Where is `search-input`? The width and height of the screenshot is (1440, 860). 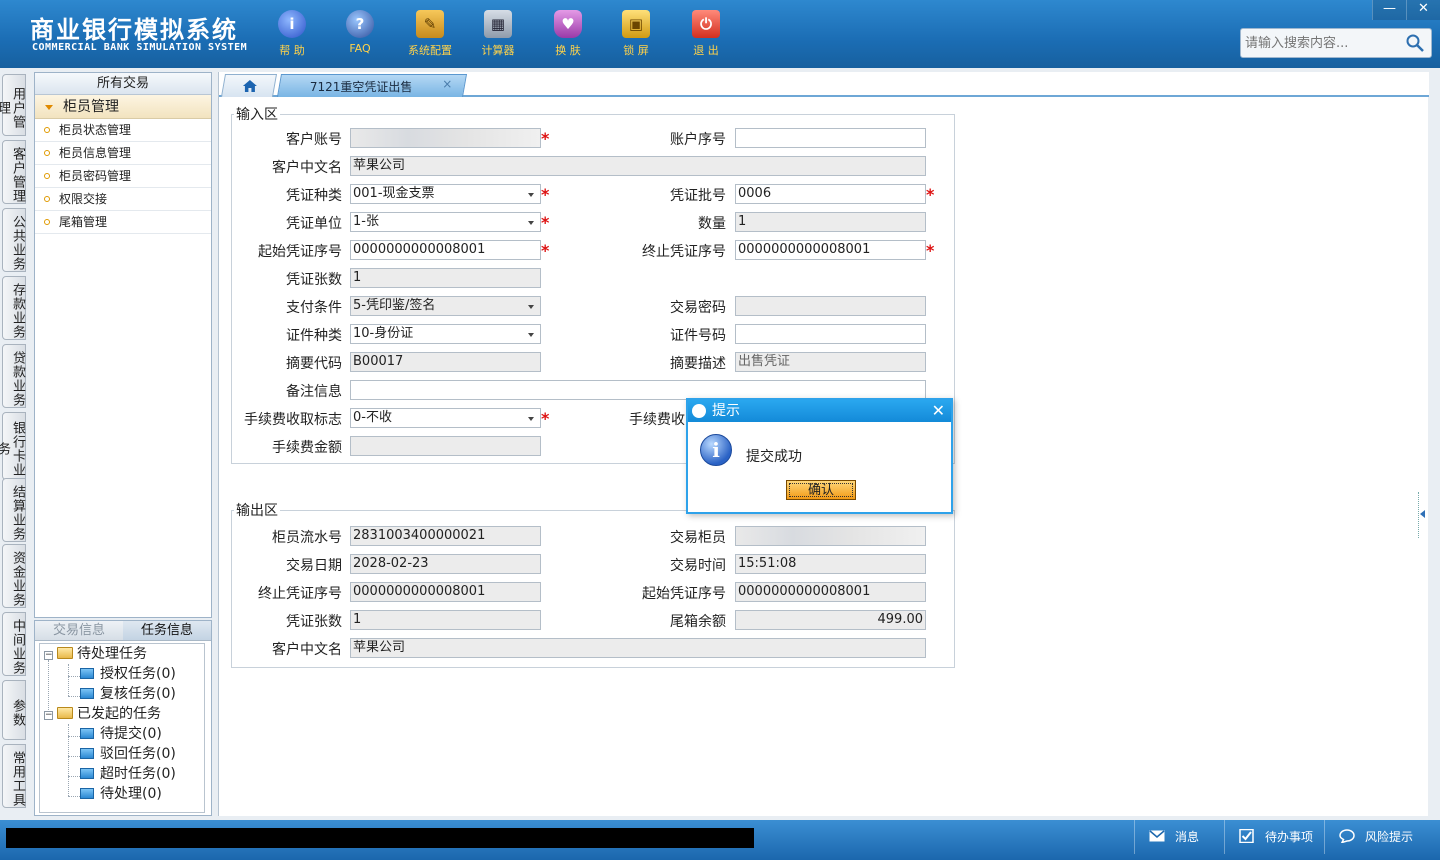
search-input is located at coordinates (1325, 43).